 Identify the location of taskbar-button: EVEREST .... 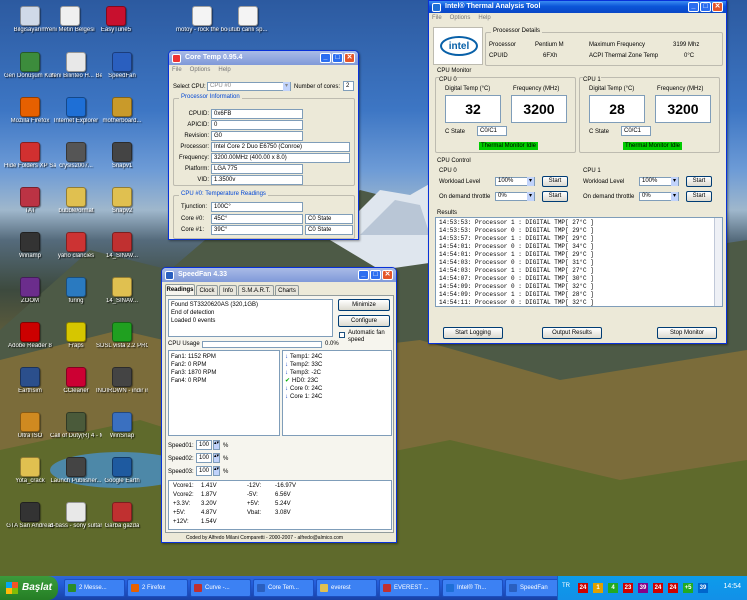
(409, 588).